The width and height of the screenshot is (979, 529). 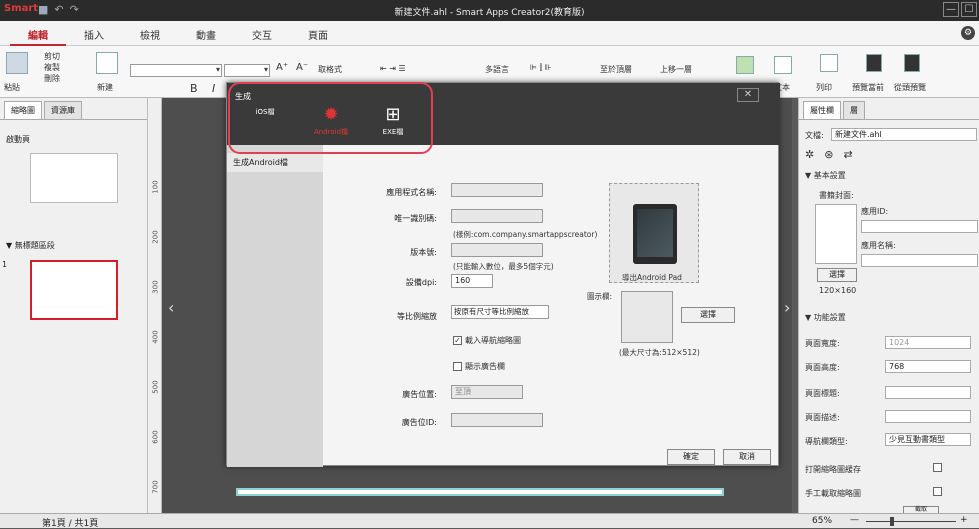 I want to click on sidebar-item-android: 生成Android檔, so click(x=275, y=162).